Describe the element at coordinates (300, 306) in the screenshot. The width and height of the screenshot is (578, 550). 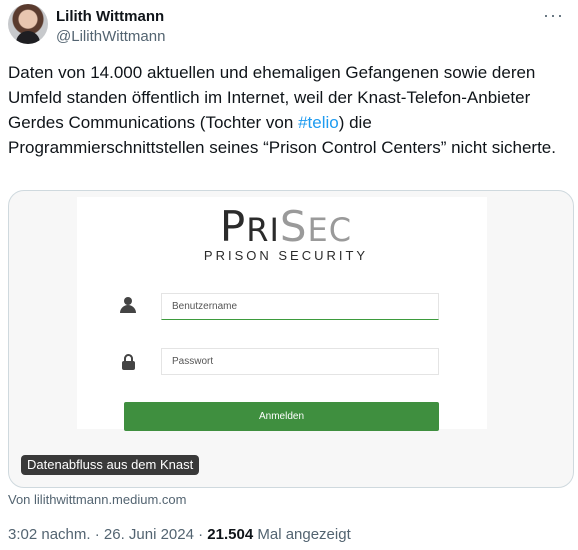
I see `username-field: Benutzername` at that location.